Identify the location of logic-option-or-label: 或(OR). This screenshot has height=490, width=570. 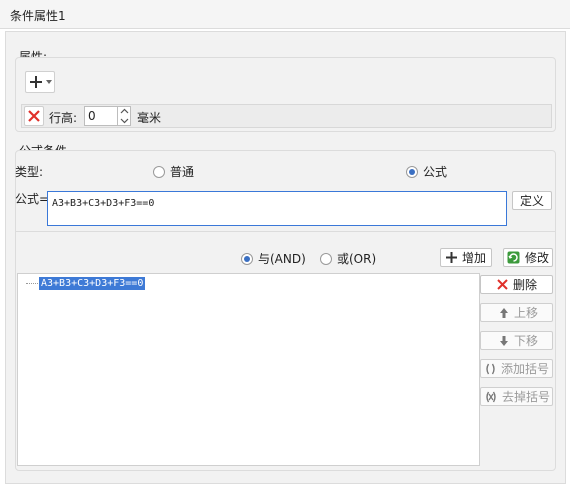
(357, 259).